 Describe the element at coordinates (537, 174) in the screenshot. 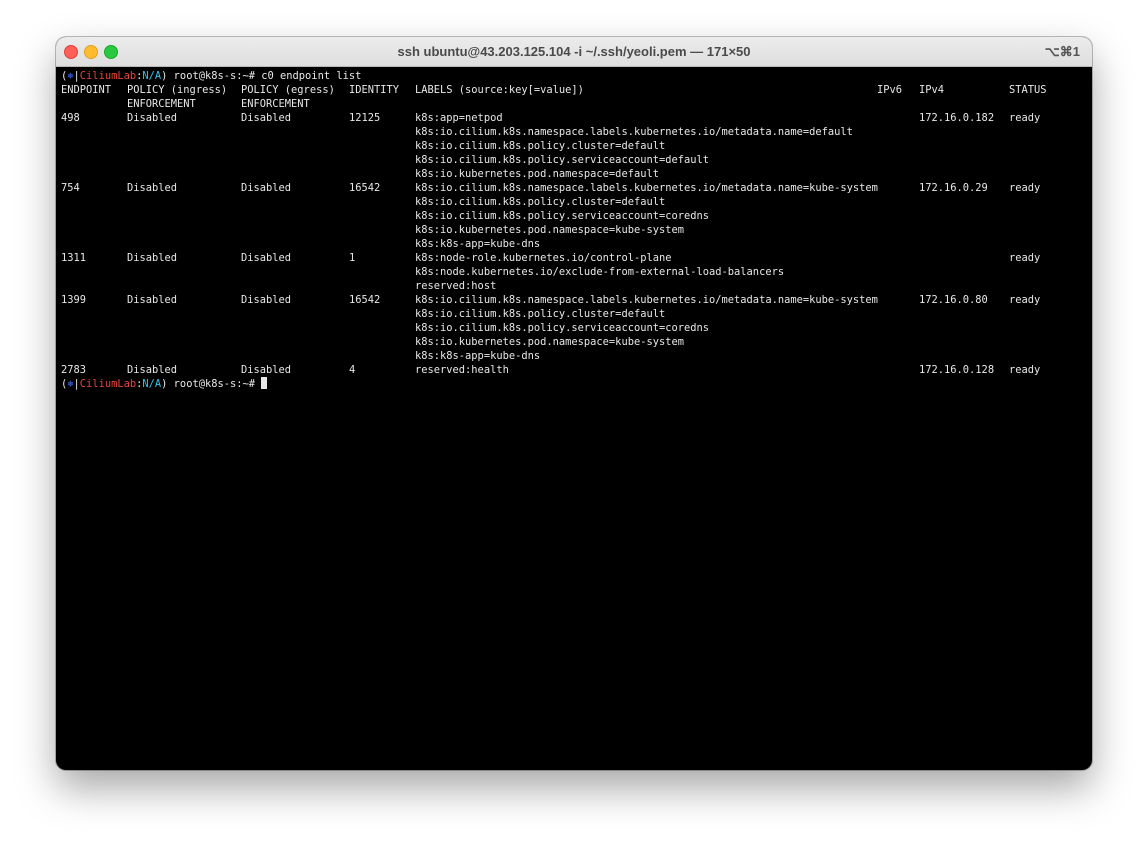

I see `label-value: k8s:io.kubernetes.pod.namespace=default` at that location.